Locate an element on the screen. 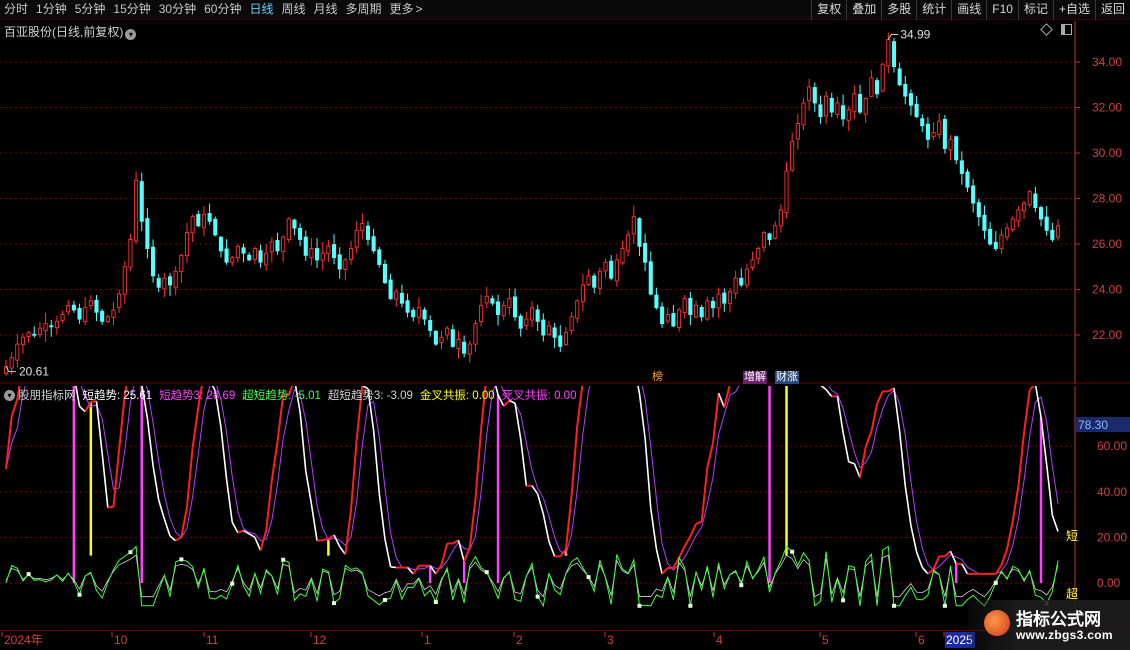  toolbar-button: 统计 is located at coordinates (933, 10).